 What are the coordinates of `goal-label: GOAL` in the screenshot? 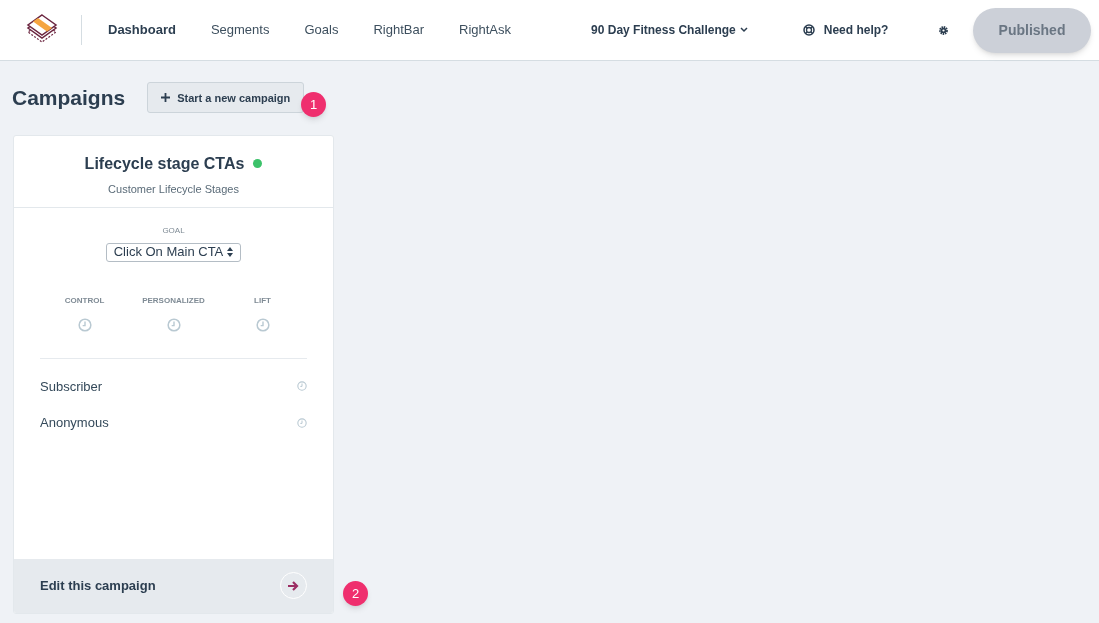 It's located at (173, 230).